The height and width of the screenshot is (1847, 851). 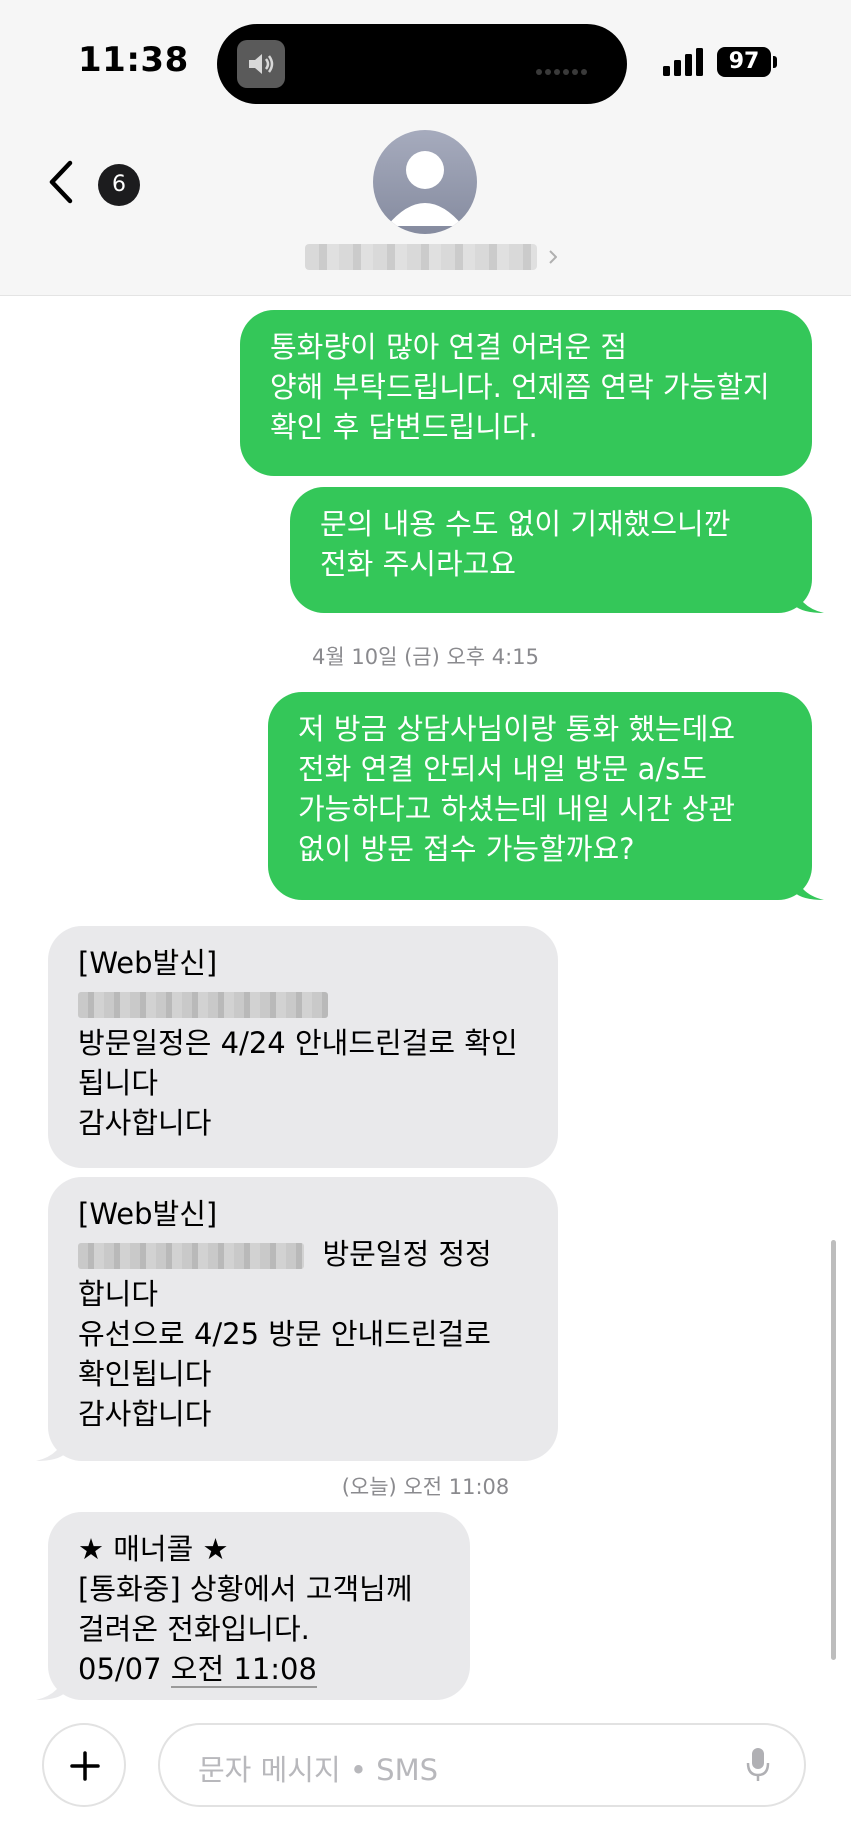 I want to click on microphone-icon, so click(x=758, y=1765).